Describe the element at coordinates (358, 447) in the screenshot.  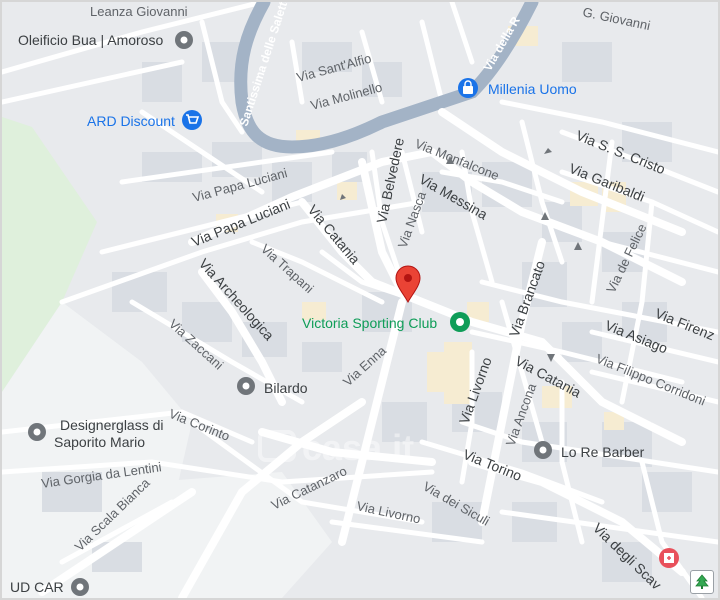
I see `watermark-text: casa.it` at that location.